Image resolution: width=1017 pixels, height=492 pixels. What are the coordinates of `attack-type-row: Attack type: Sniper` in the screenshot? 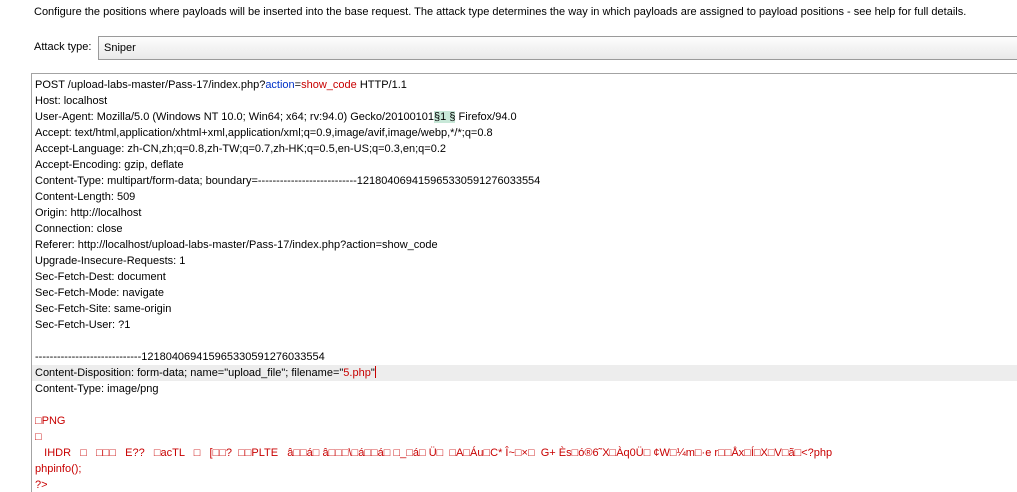 It's located at (525, 48).